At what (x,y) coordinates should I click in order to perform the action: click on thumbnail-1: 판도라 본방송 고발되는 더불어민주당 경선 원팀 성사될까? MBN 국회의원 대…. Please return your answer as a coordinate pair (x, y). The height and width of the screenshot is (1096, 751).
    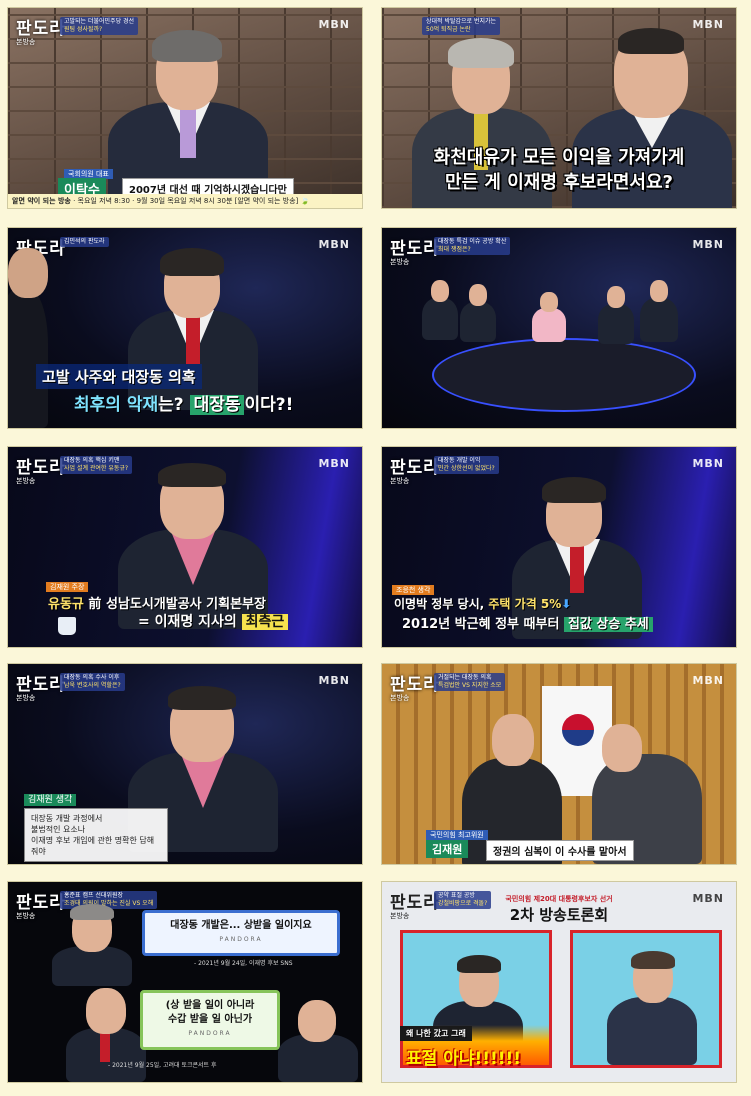
    Looking at the image, I should click on (185, 108).